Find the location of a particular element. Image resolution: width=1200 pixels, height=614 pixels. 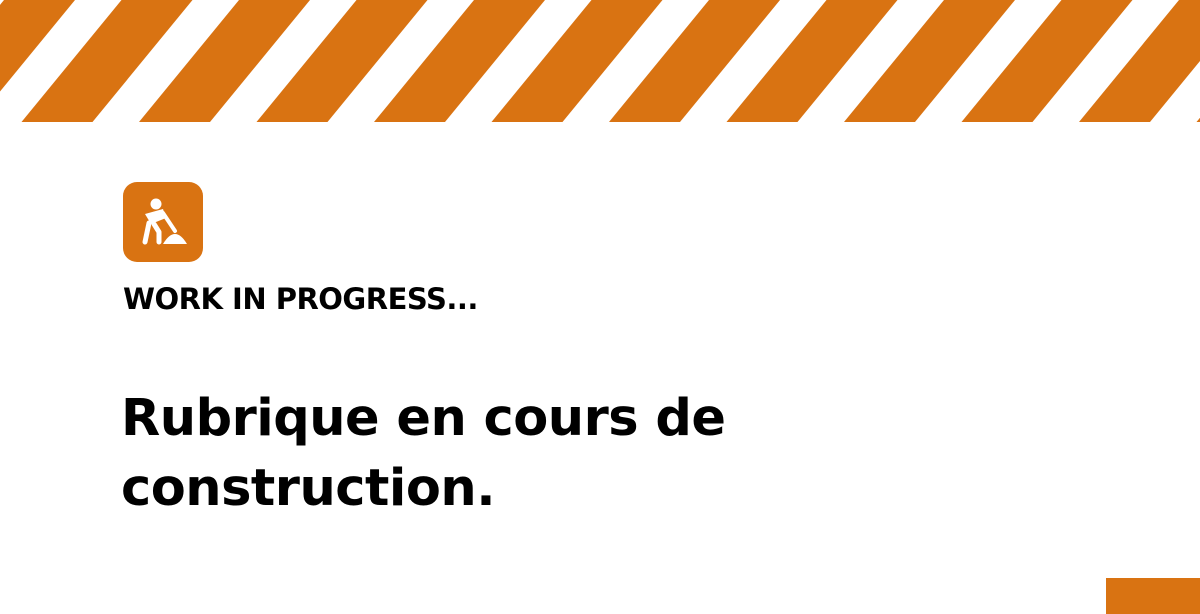

construction-worker-icon is located at coordinates (164, 221).